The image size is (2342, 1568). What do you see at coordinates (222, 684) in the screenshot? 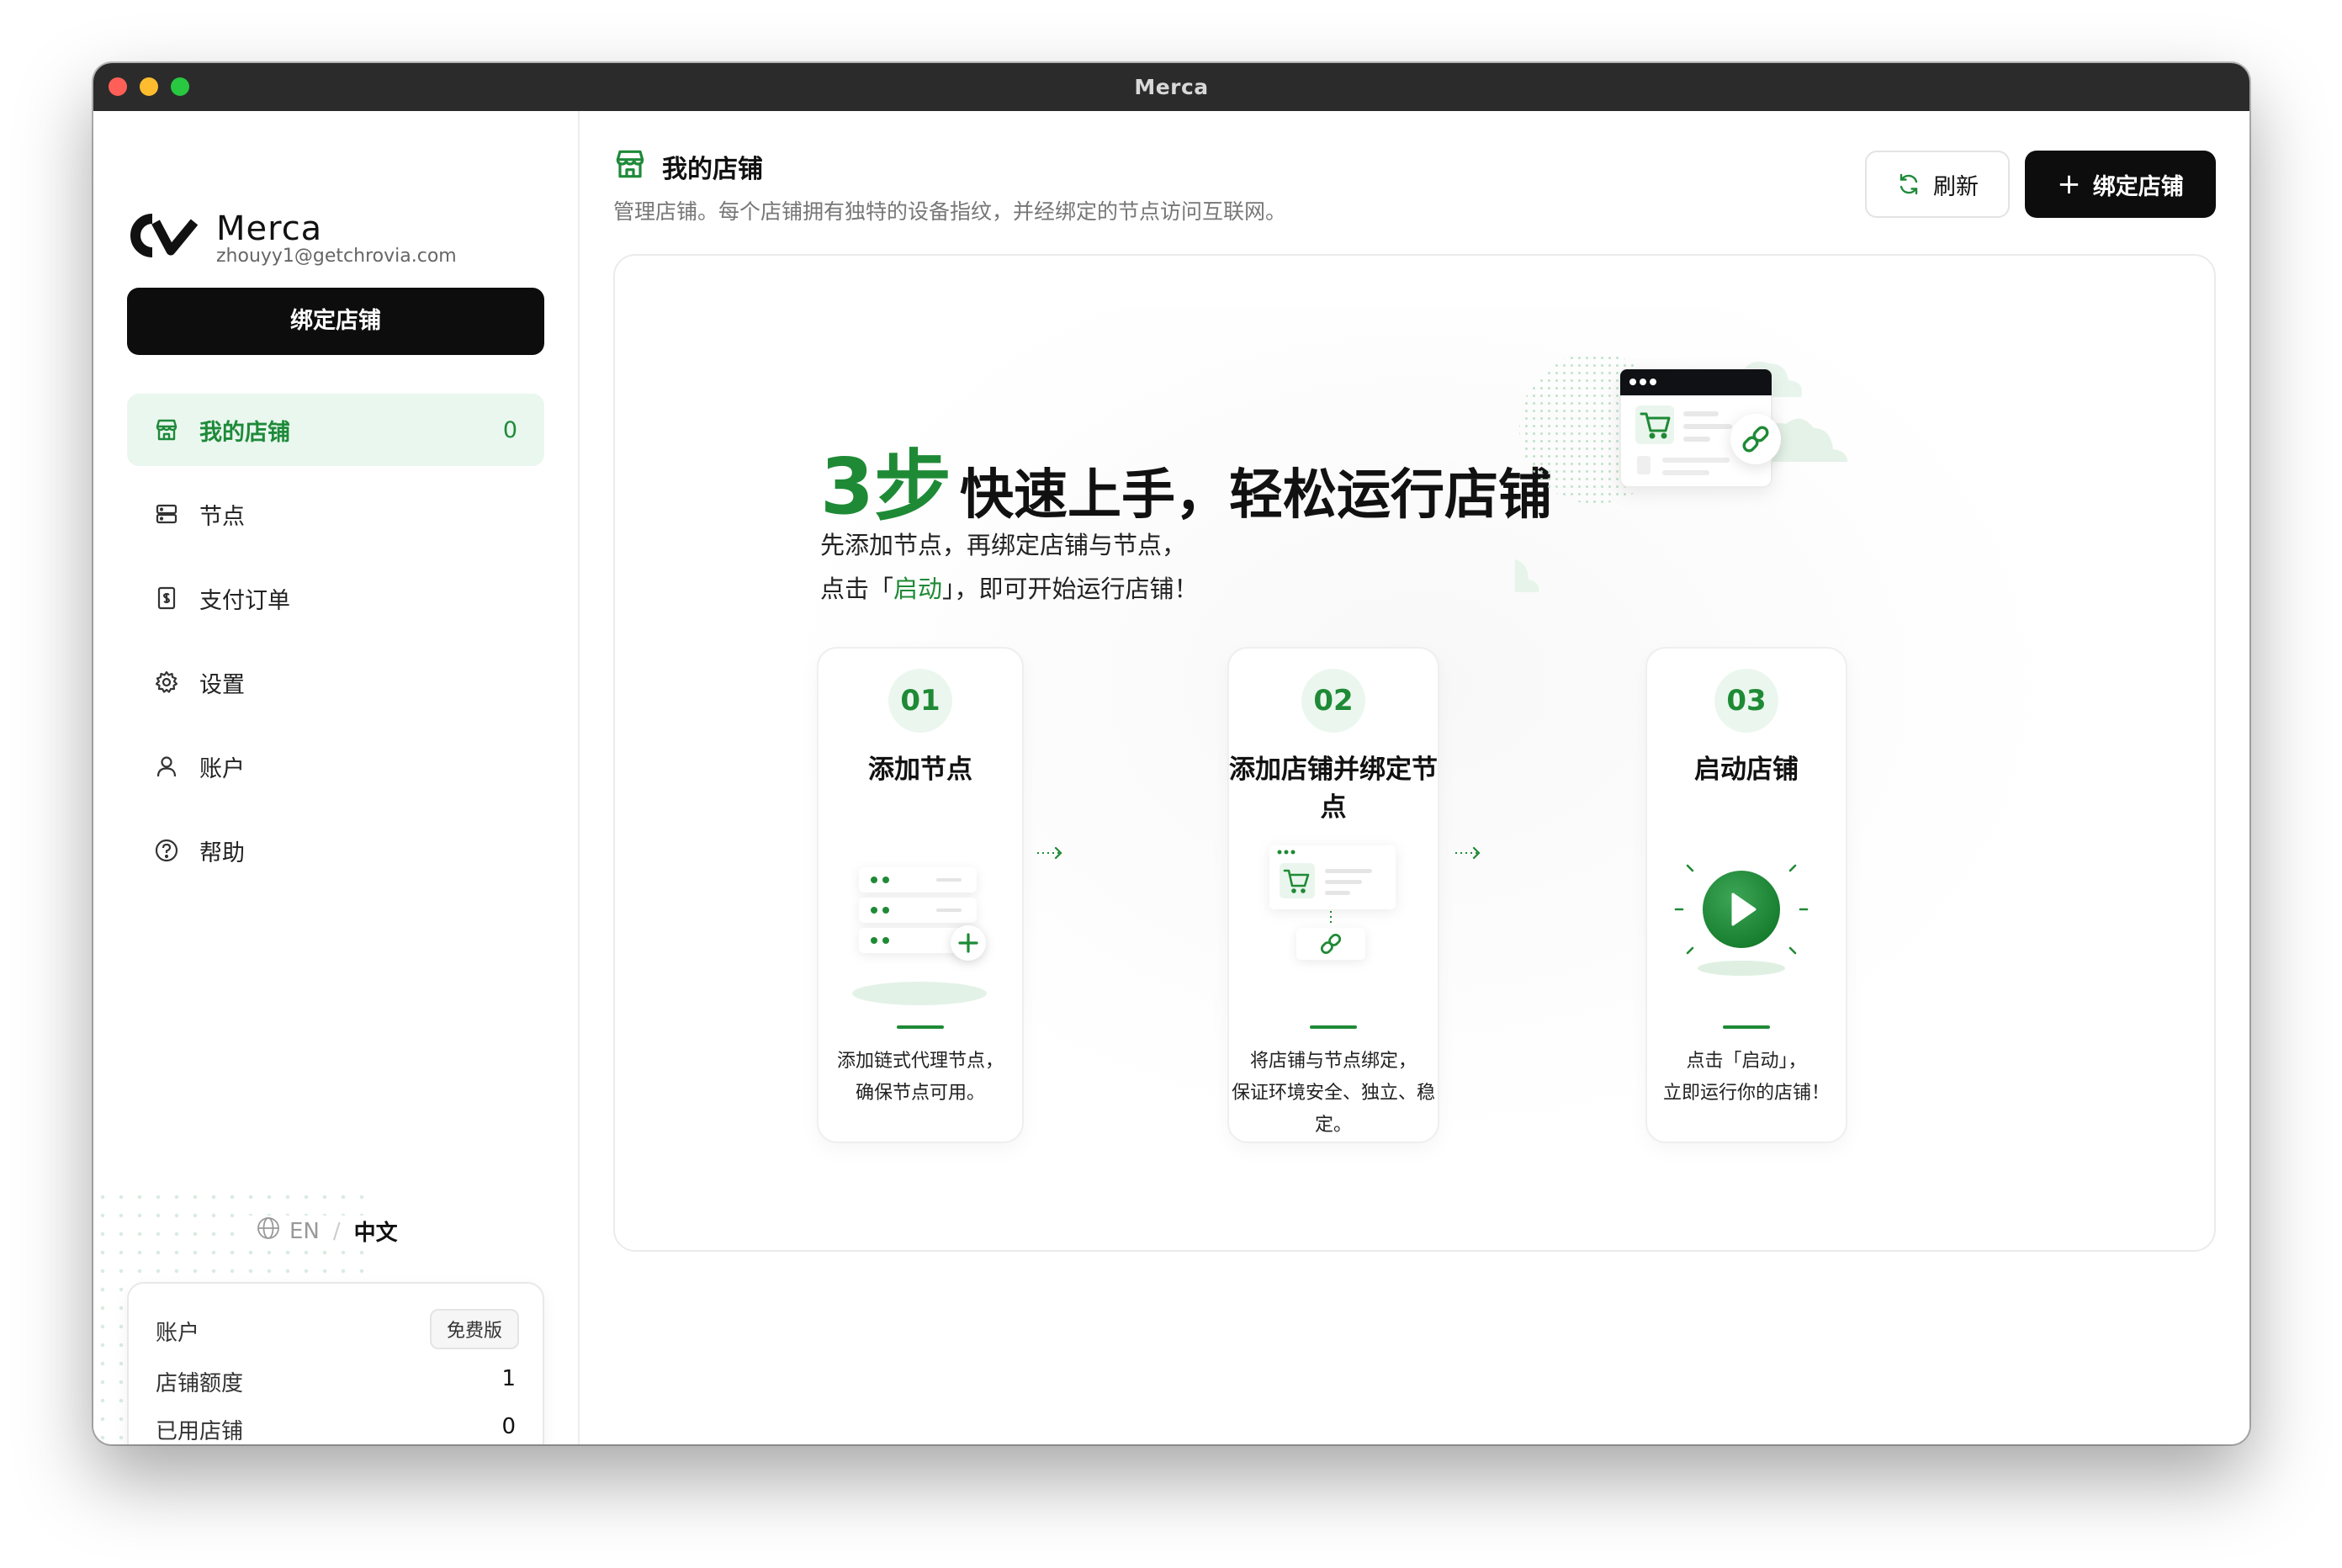
I see `sidebar-item-label: 设置` at bounding box center [222, 684].